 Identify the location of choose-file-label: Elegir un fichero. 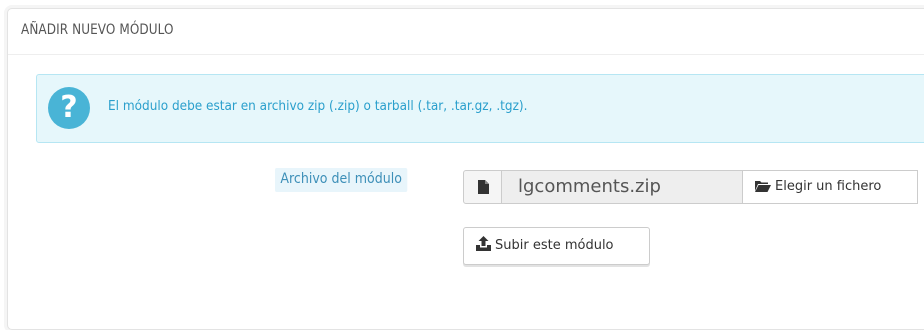
(828, 186).